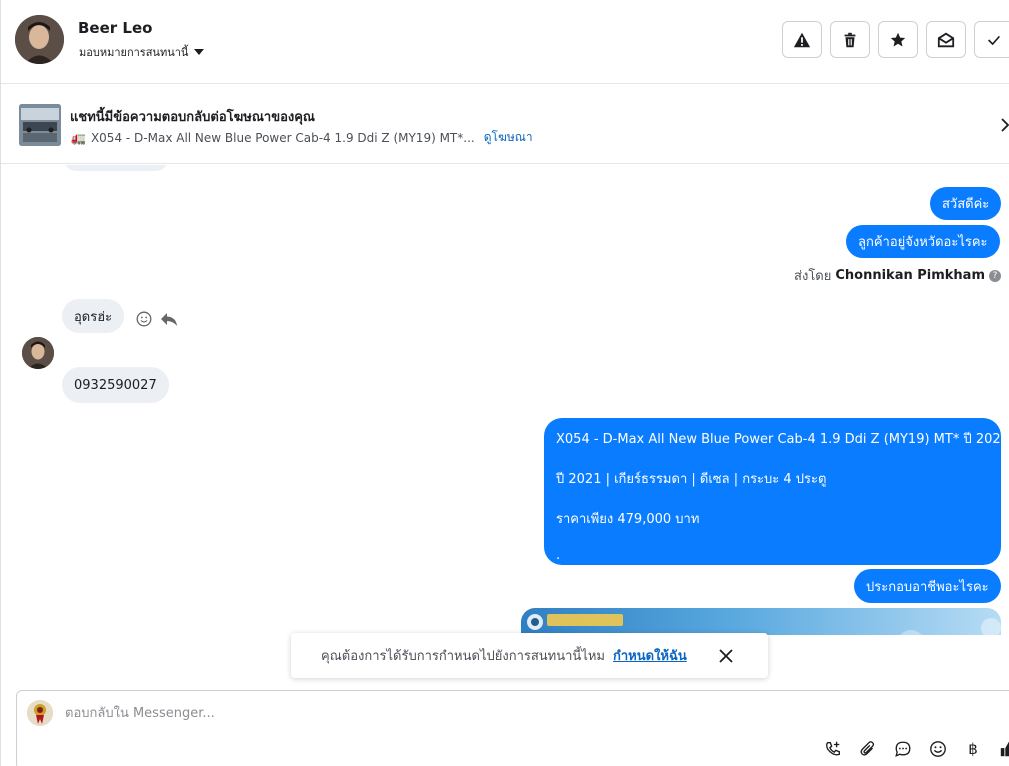 This screenshot has width=1009, height=766. I want to click on reply-input, so click(415, 713).